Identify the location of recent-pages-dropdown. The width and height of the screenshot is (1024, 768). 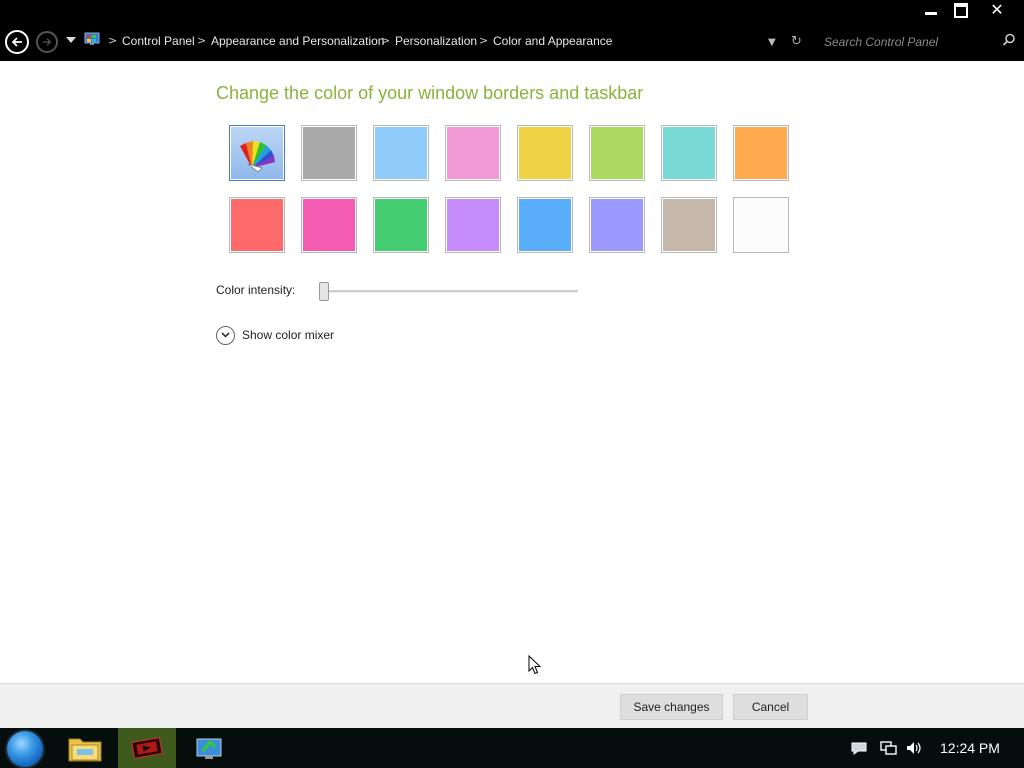
(71, 40).